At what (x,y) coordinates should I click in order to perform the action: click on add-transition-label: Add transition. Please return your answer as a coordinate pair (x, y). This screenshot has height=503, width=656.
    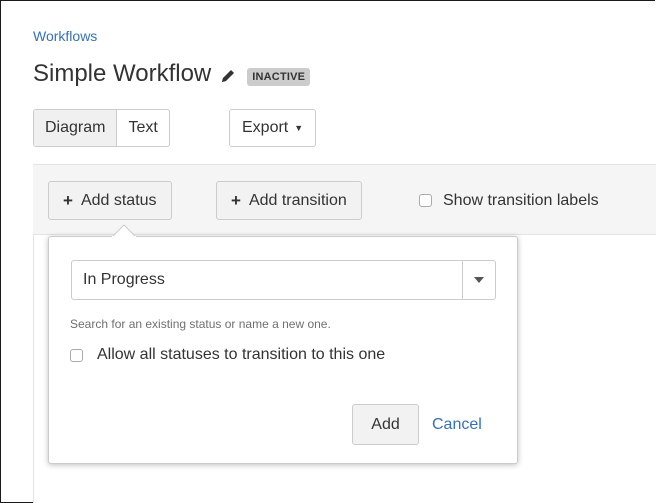
    Looking at the image, I should click on (297, 200).